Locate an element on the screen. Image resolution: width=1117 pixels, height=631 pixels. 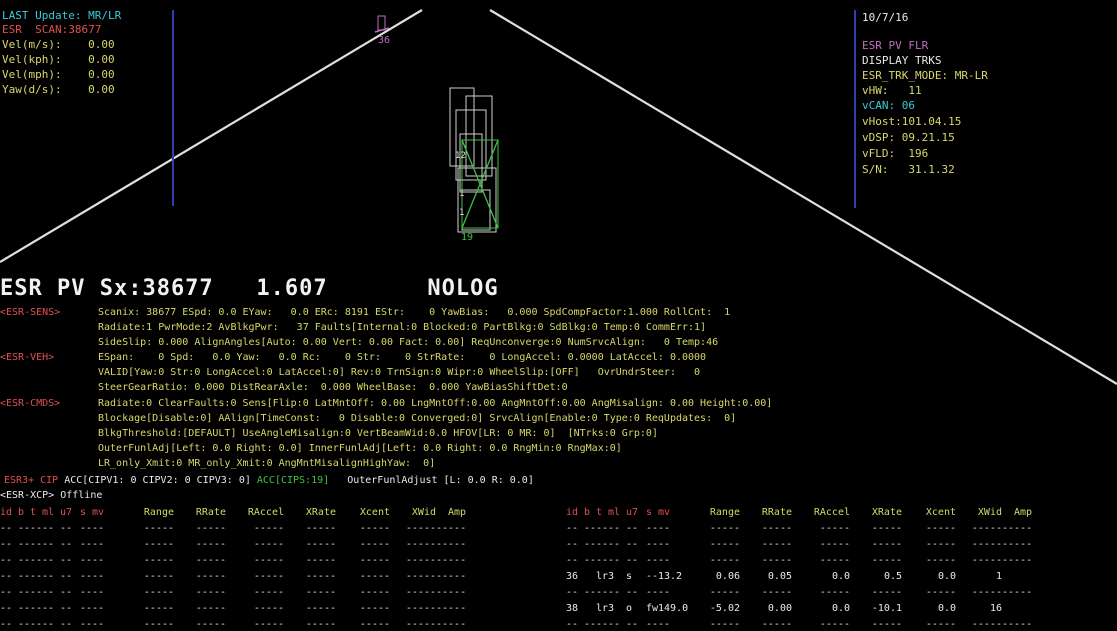
vdsp-text: vDSP: 09.21.15 is located at coordinates (908, 137).